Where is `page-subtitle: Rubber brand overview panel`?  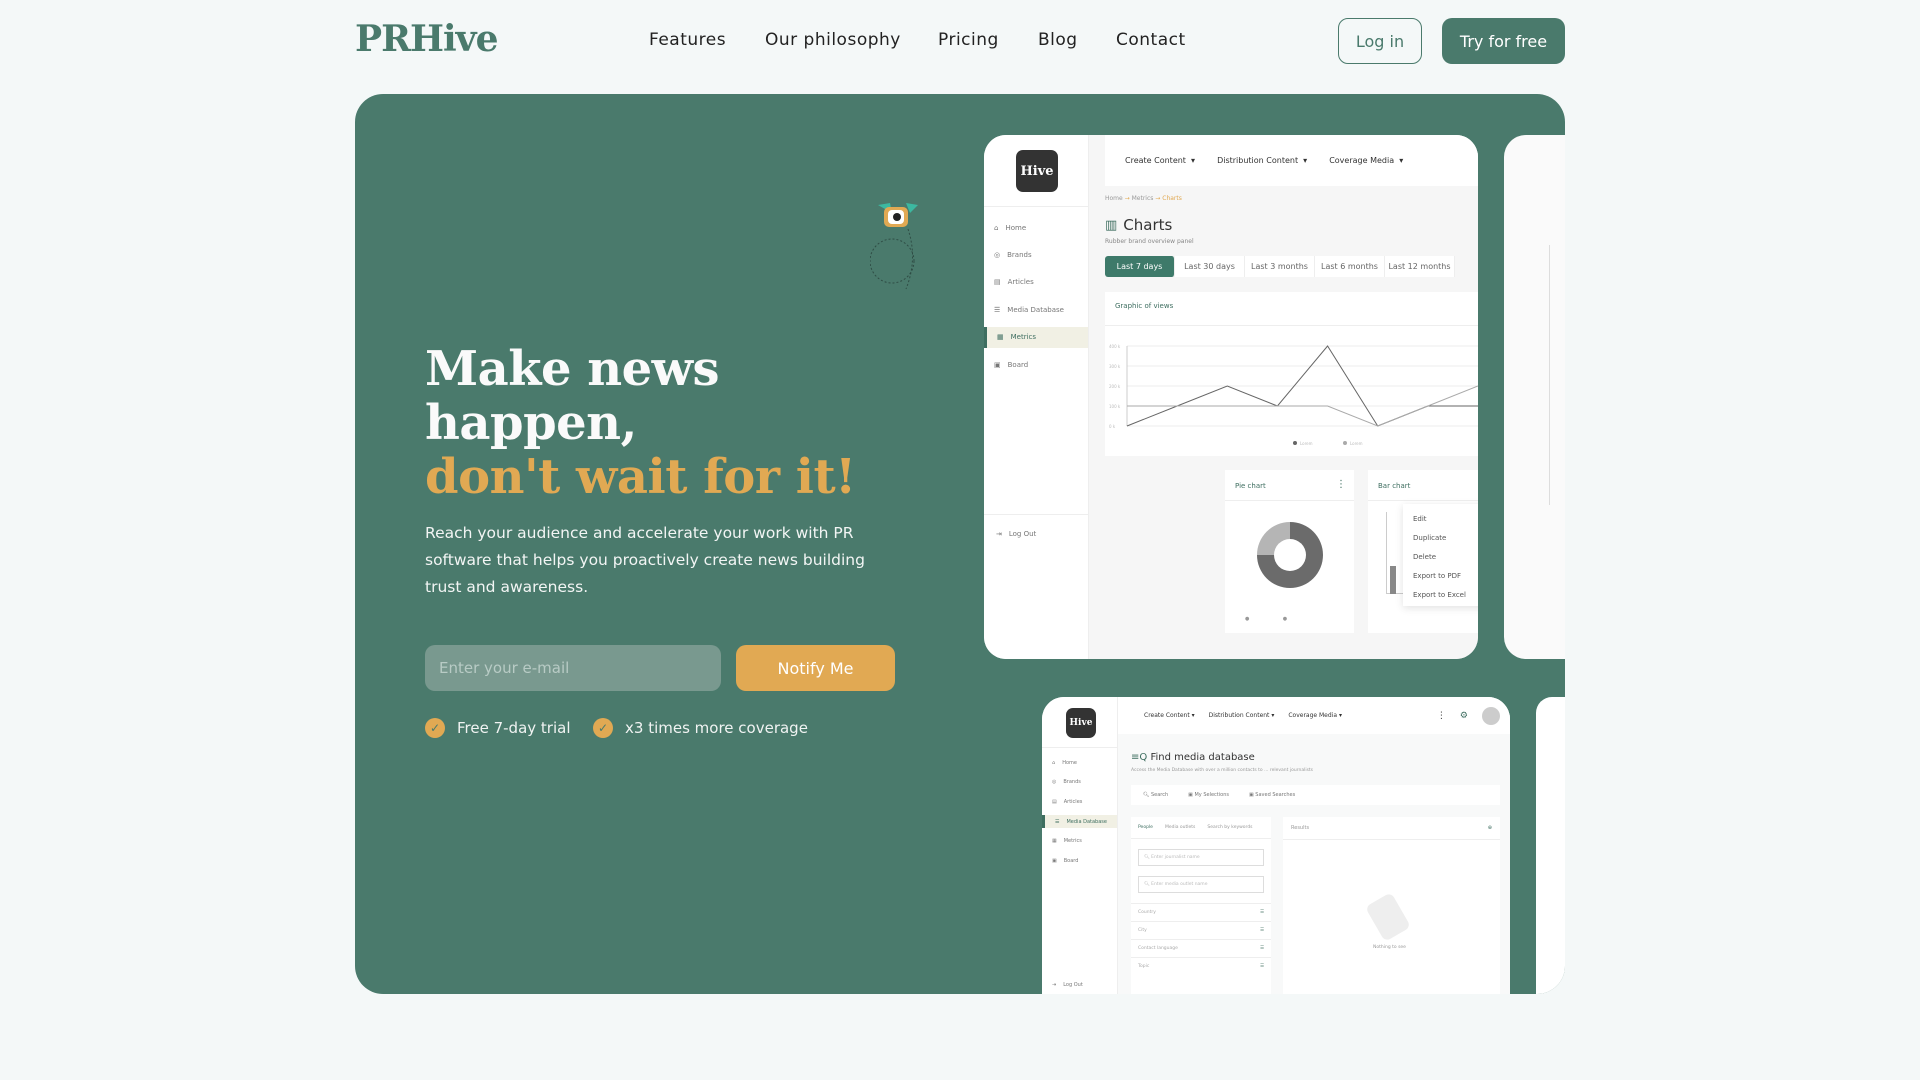
page-subtitle: Rubber brand overview panel is located at coordinates (1149, 241).